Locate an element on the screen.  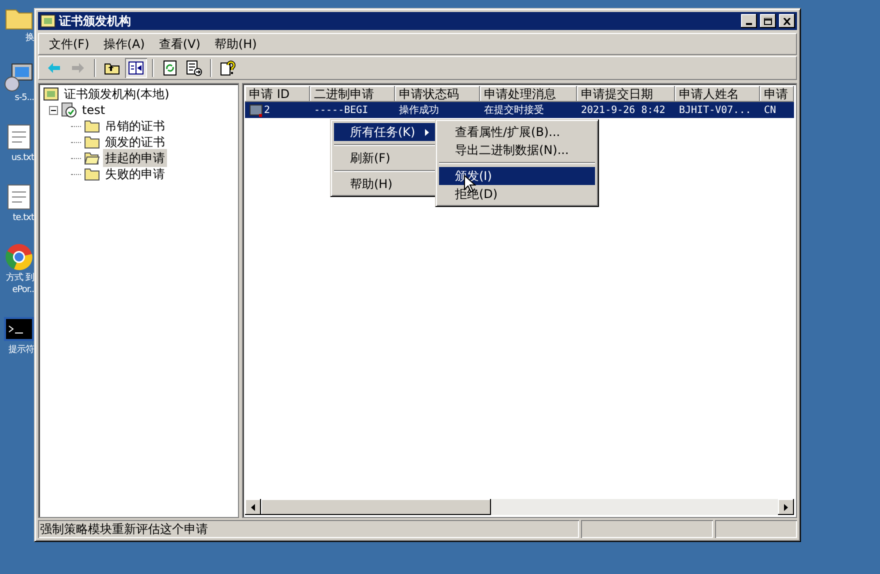
computer-icon is located at coordinates (19, 77).